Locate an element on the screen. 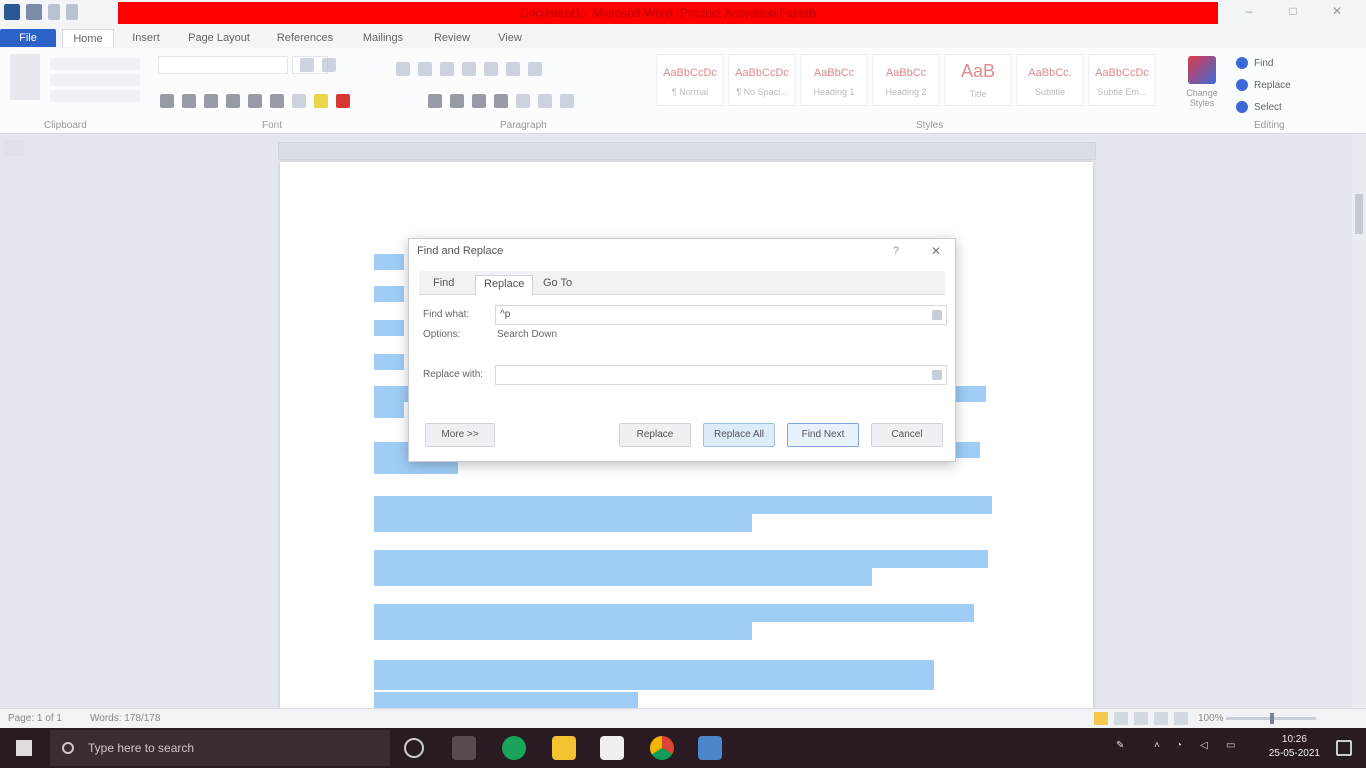  undo-icon is located at coordinates (54, 12).